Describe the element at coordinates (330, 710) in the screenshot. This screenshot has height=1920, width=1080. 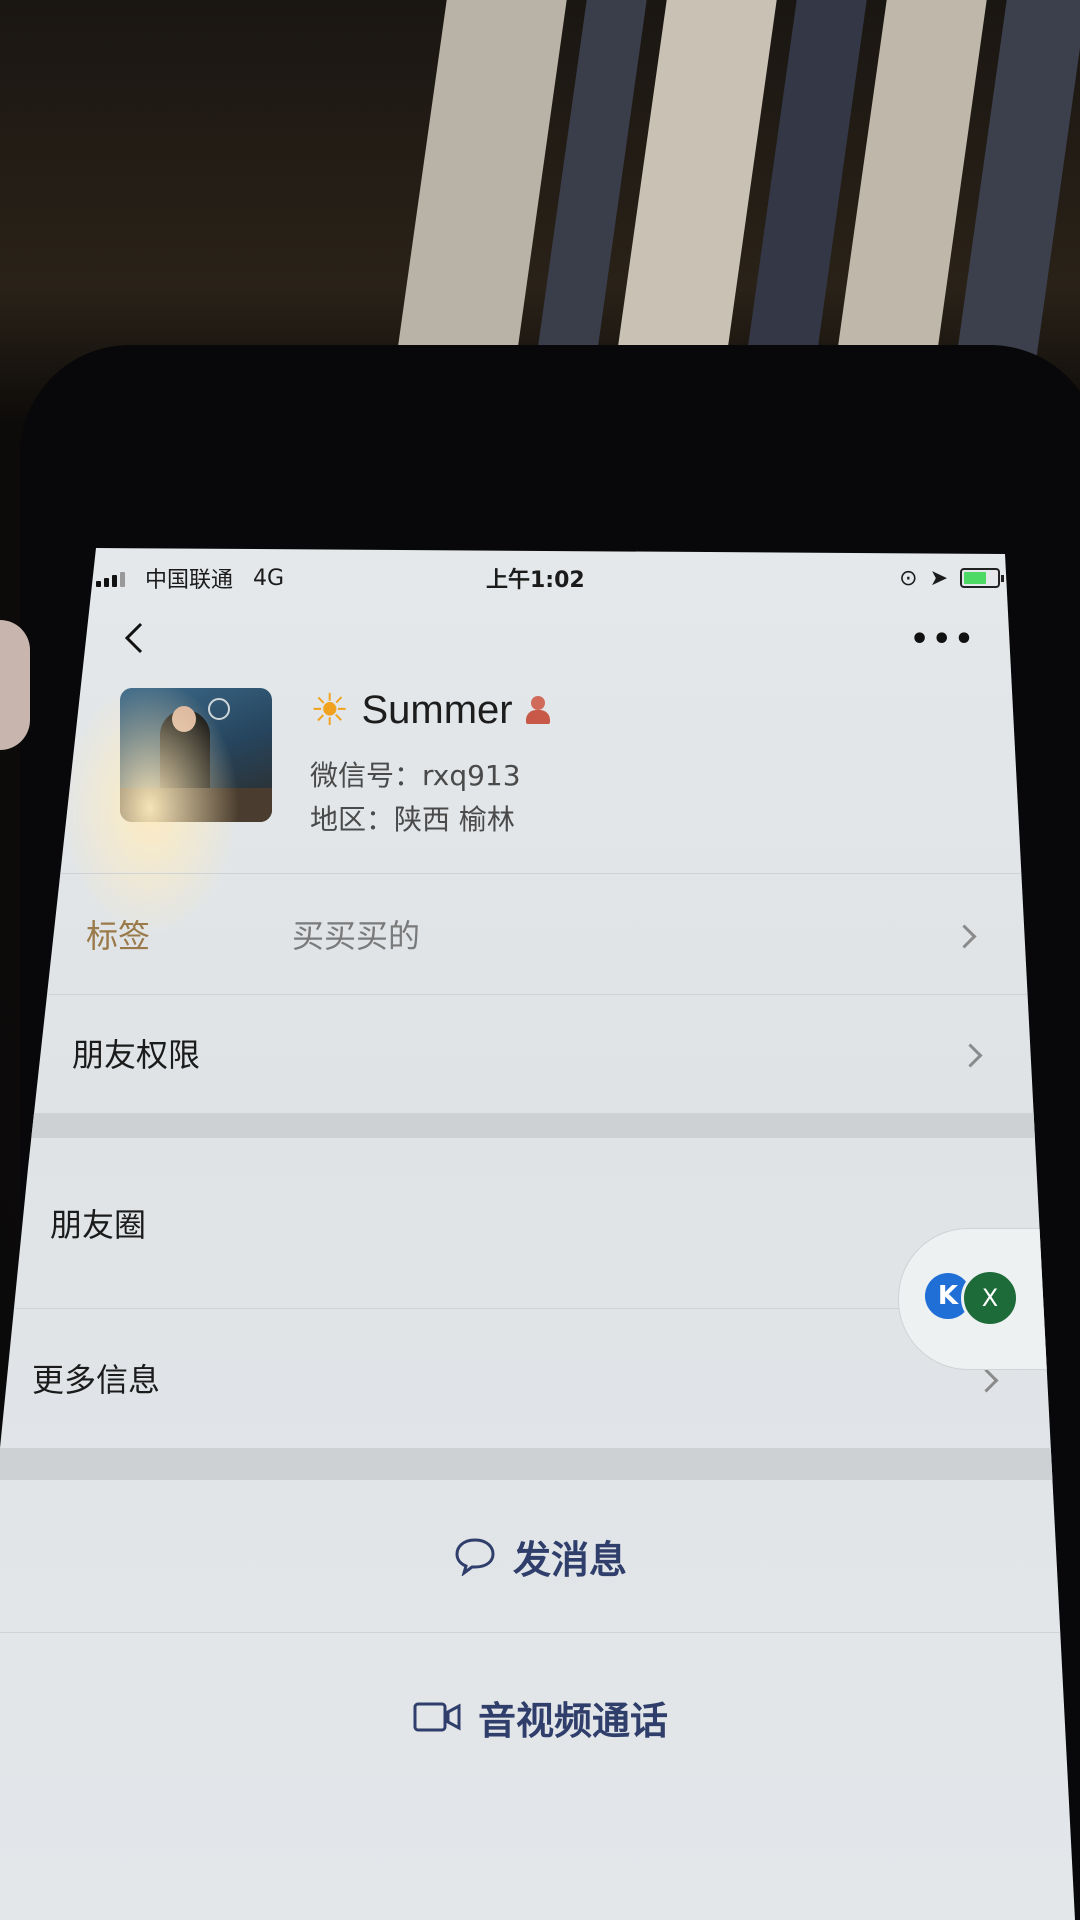
I see `sun-icon: ☀` at that location.